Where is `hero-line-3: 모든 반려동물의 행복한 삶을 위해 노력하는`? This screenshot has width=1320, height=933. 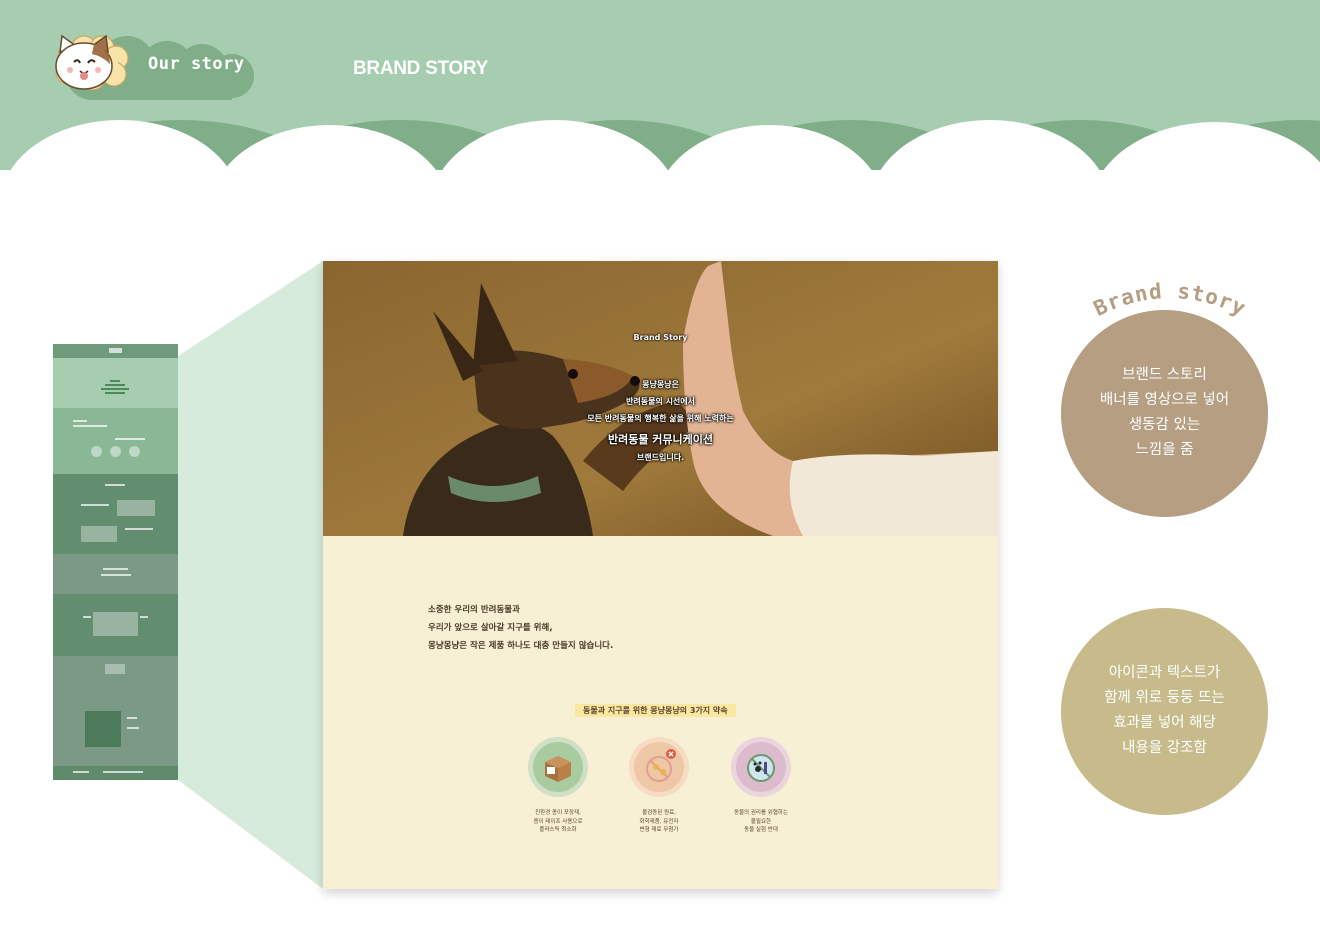 hero-line-3: 모든 반려동물의 행복한 삶을 위해 노력하는 is located at coordinates (660, 418).